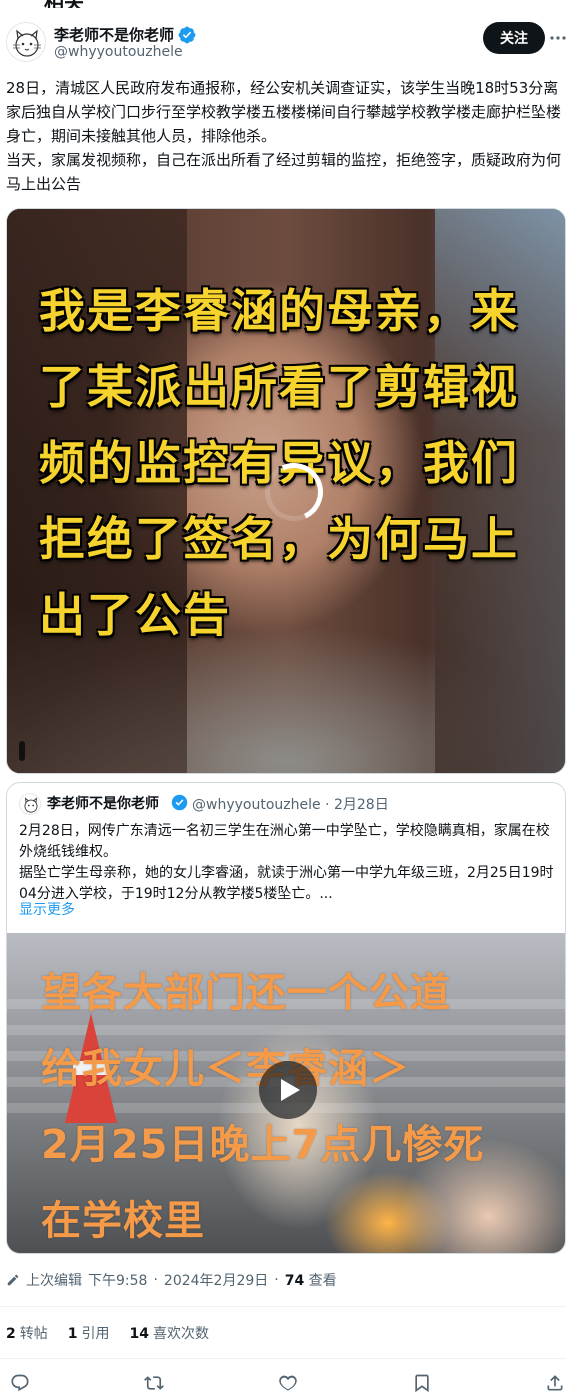  I want to click on views-count: 74, so click(294, 1281).